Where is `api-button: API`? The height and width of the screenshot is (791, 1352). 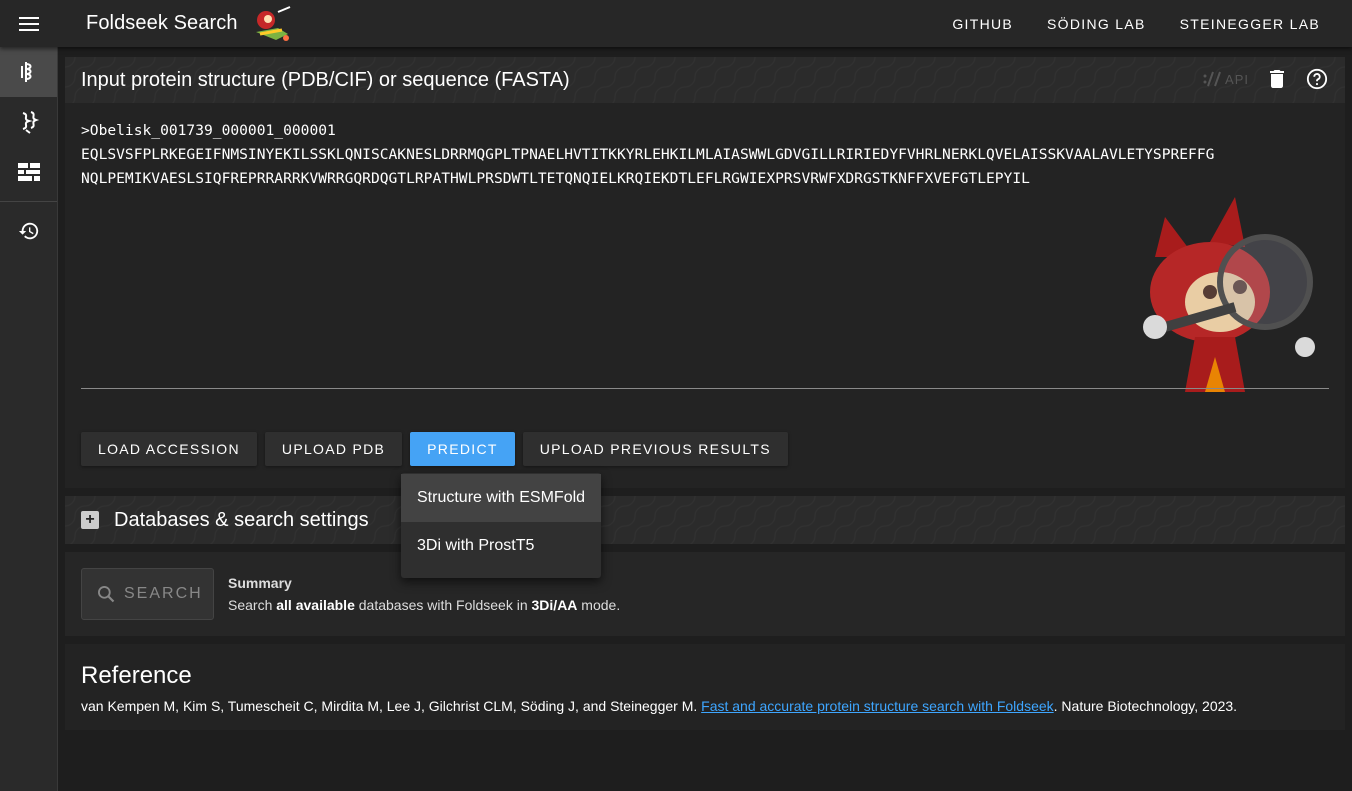
api-button: API is located at coordinates (1226, 79).